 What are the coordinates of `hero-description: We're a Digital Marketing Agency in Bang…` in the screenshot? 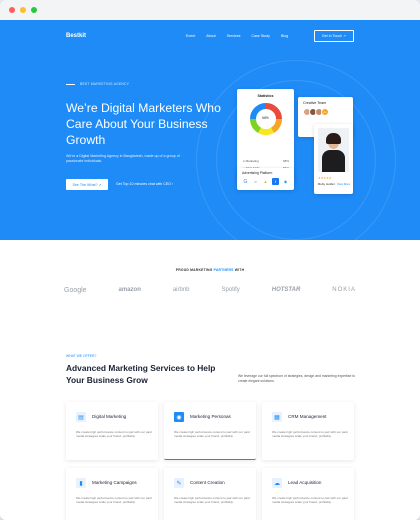 It's located at (123, 158).